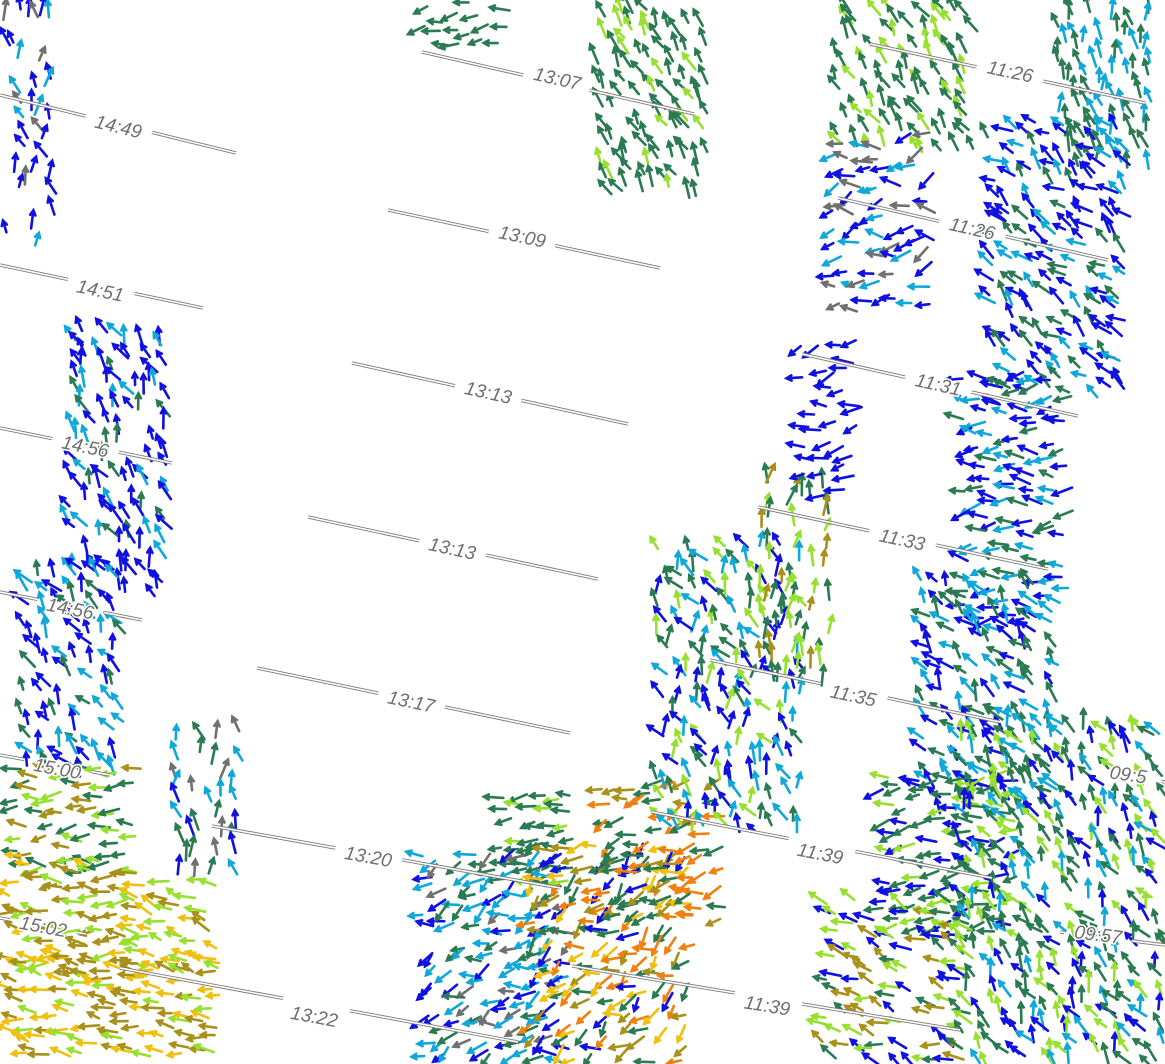 This screenshot has height=1064, width=1165. What do you see at coordinates (412, 702) in the screenshot?
I see `track-time-label: 13:17` at bounding box center [412, 702].